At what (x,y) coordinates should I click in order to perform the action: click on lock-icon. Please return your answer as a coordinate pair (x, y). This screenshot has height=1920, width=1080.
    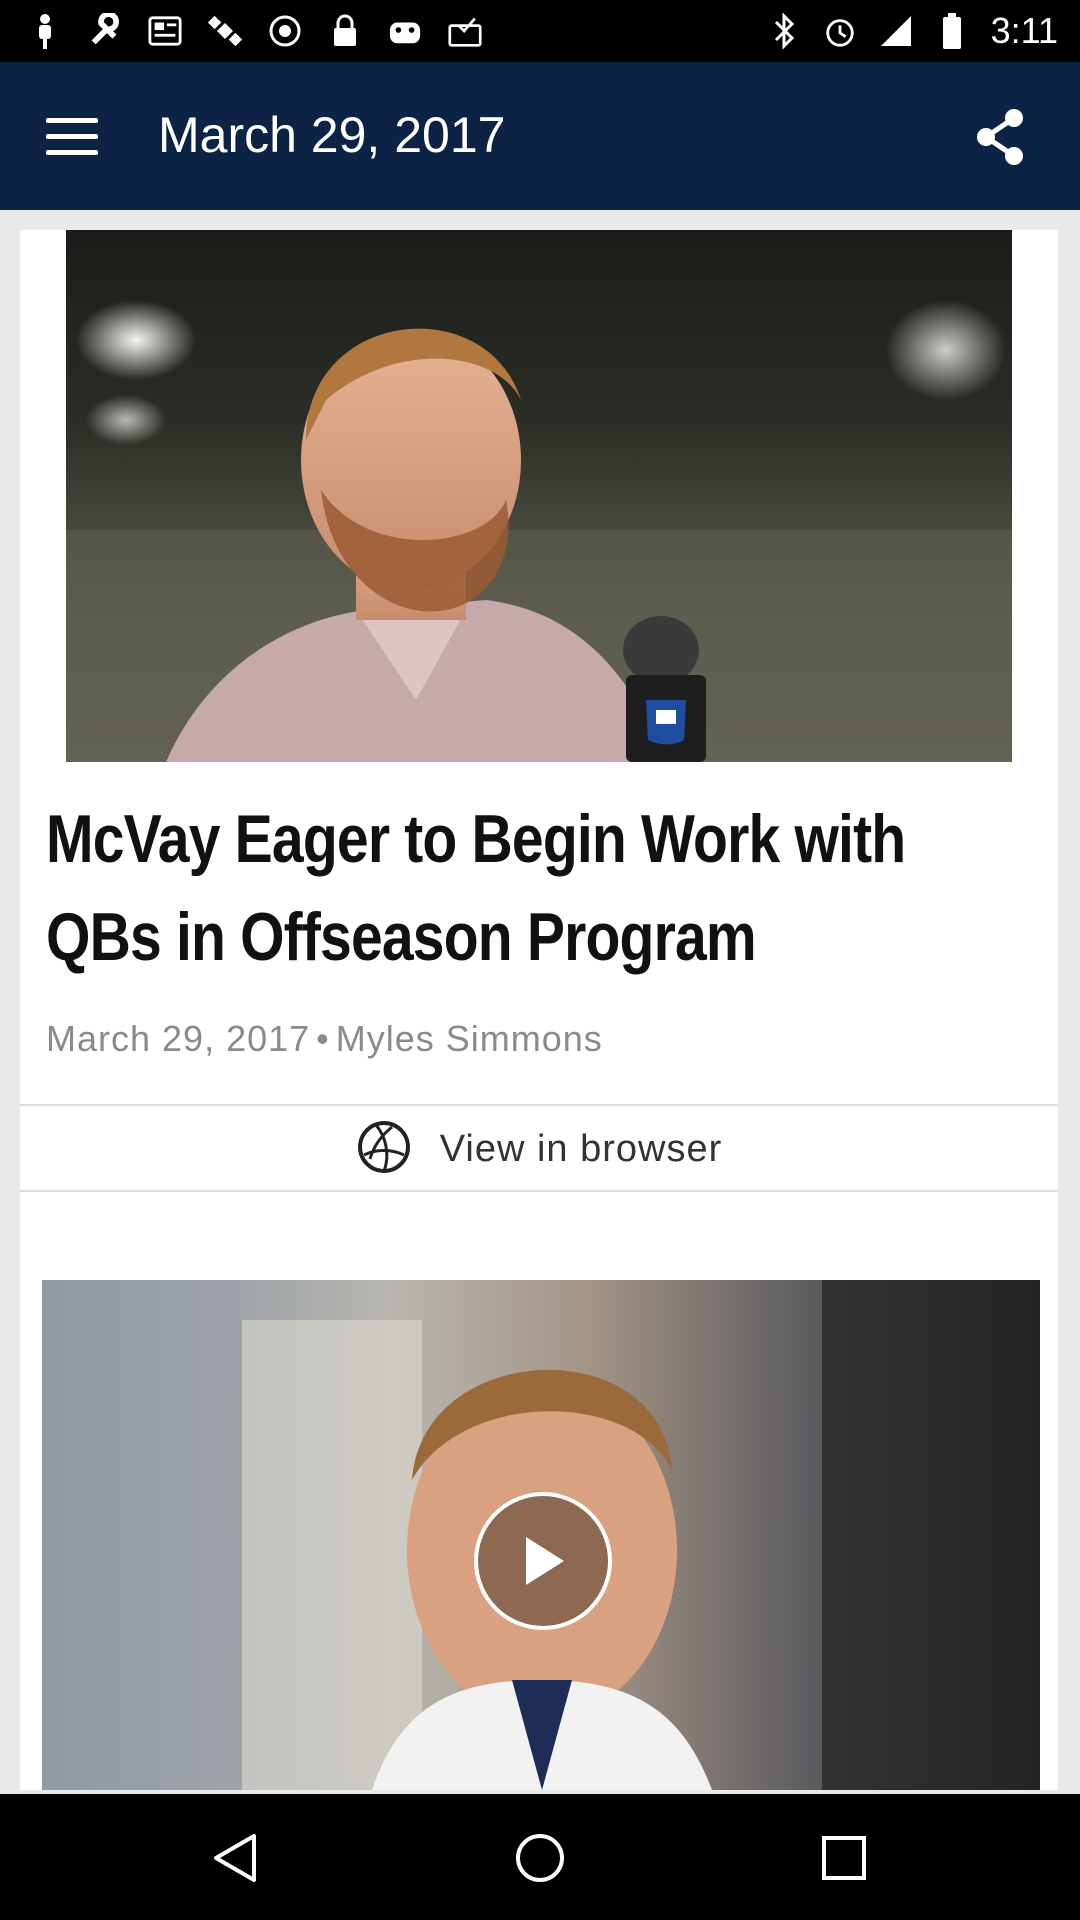
    Looking at the image, I should click on (345, 31).